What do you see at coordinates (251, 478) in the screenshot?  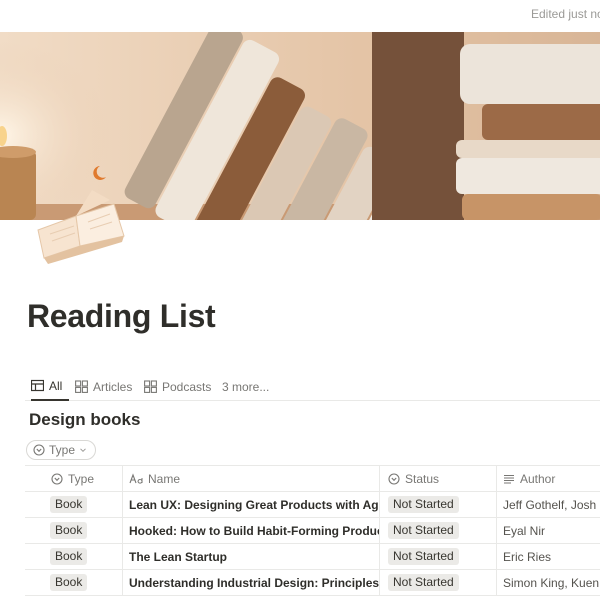 I see `column-header-name: Name` at bounding box center [251, 478].